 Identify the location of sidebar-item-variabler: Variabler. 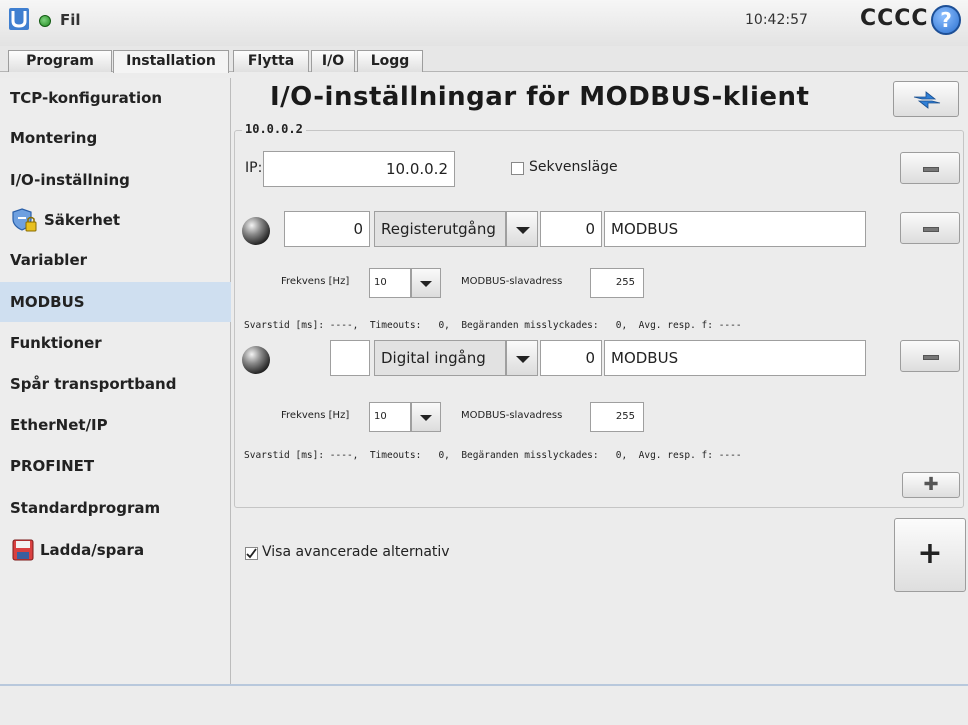
(115, 260).